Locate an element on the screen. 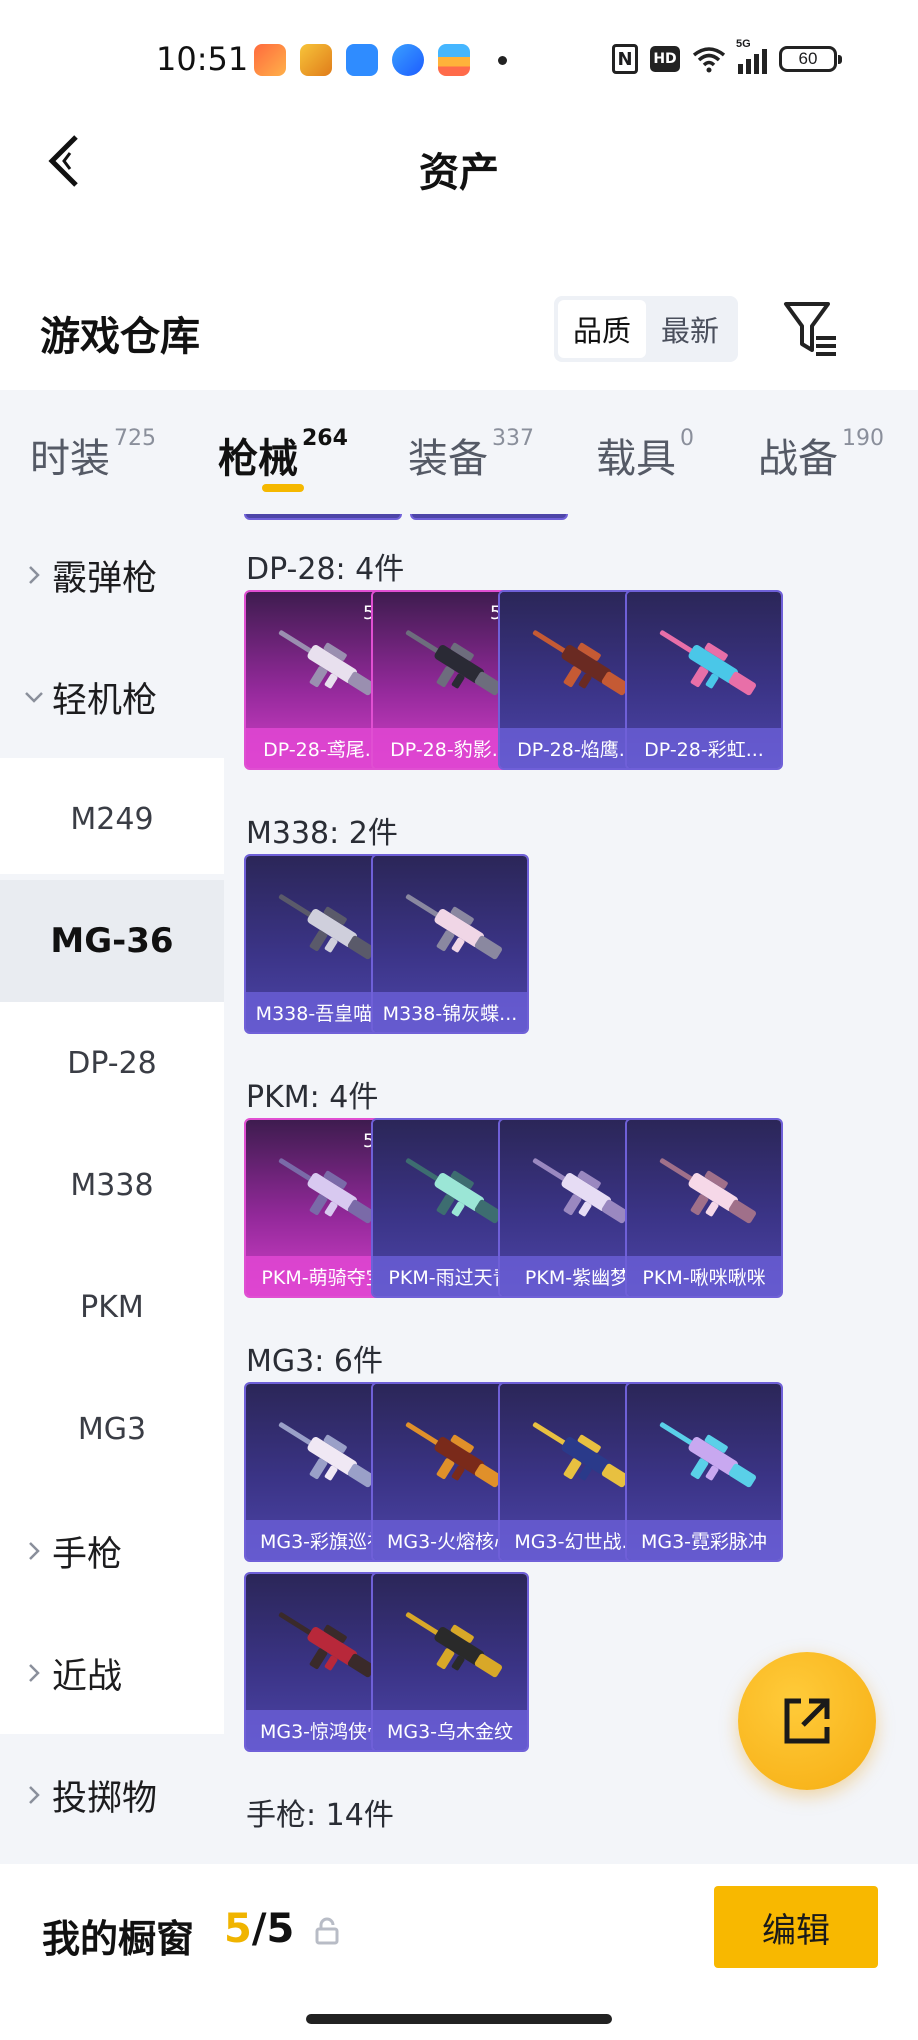  tab-count: 190 is located at coordinates (863, 438).